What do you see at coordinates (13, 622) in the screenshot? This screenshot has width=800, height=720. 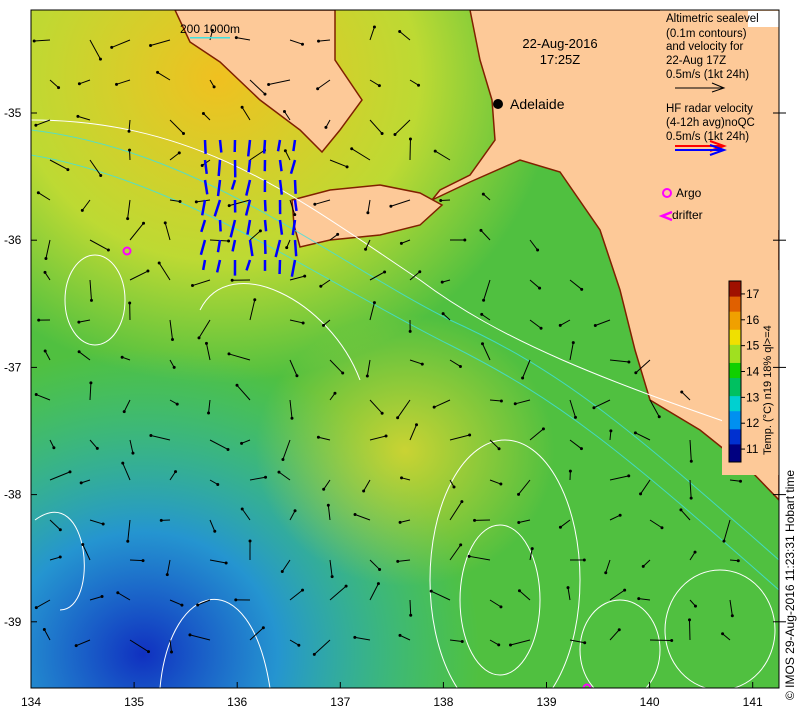 I see `y-tick-label: -39` at bounding box center [13, 622].